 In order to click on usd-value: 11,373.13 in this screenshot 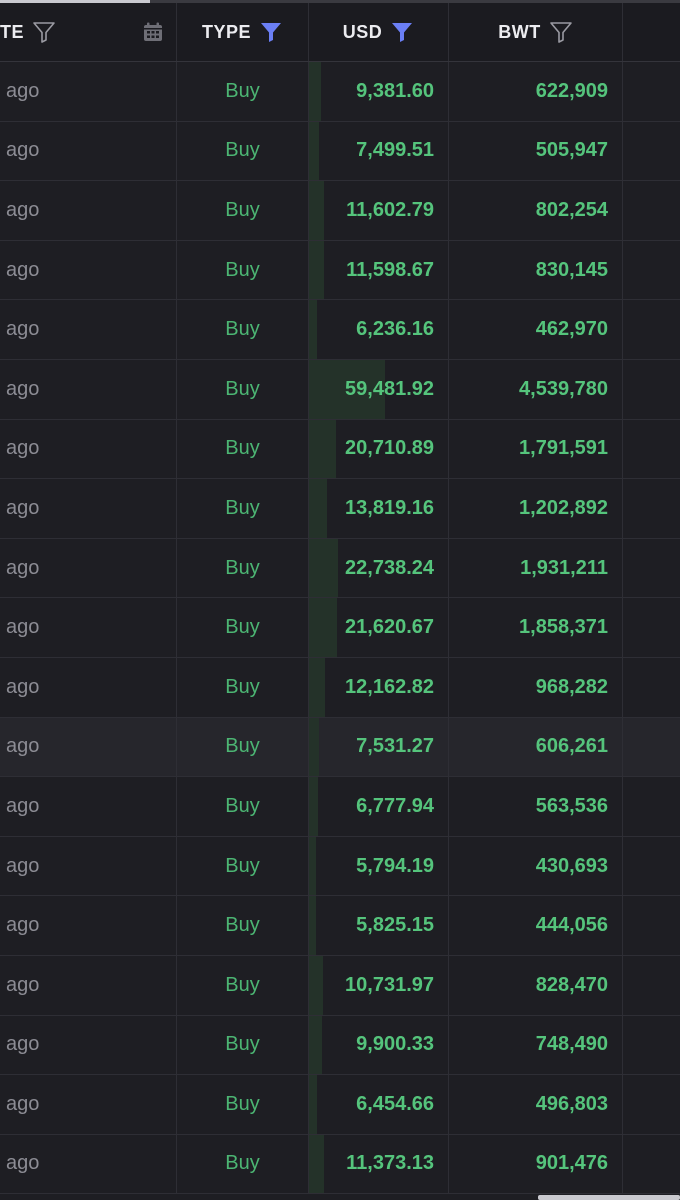, I will do `click(390, 1163)`.